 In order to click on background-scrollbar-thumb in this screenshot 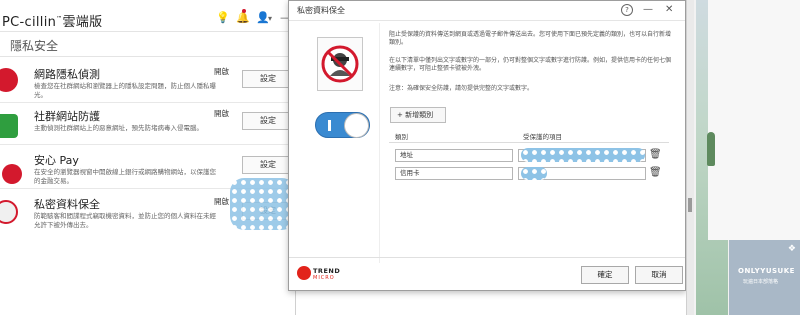, I will do `click(690, 205)`.